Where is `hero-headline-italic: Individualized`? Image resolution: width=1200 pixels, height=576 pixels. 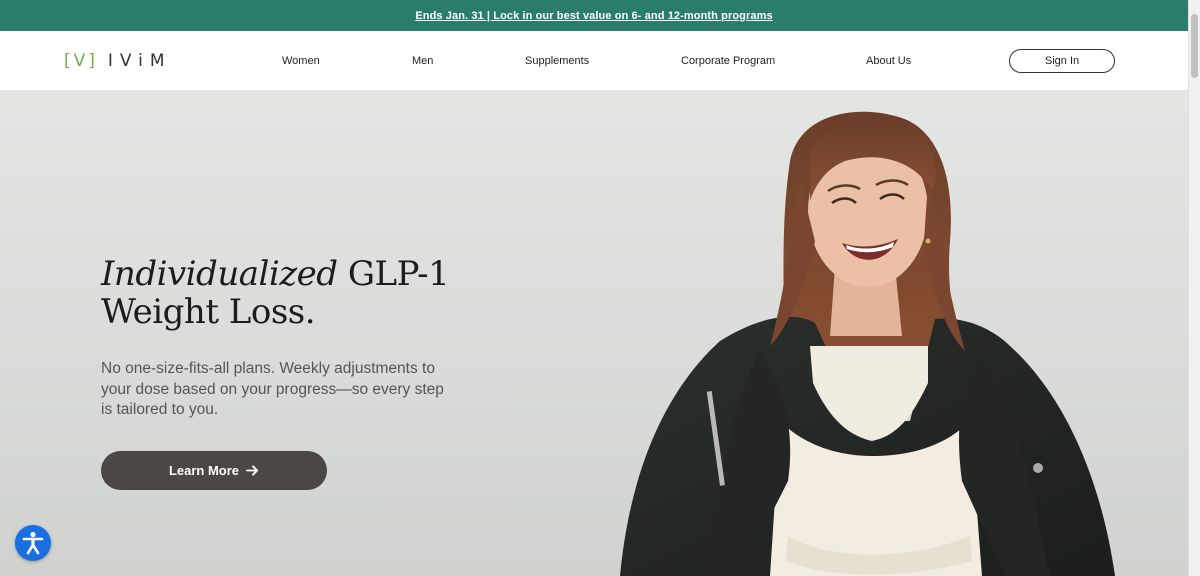
hero-headline-italic: Individualized is located at coordinates (219, 274).